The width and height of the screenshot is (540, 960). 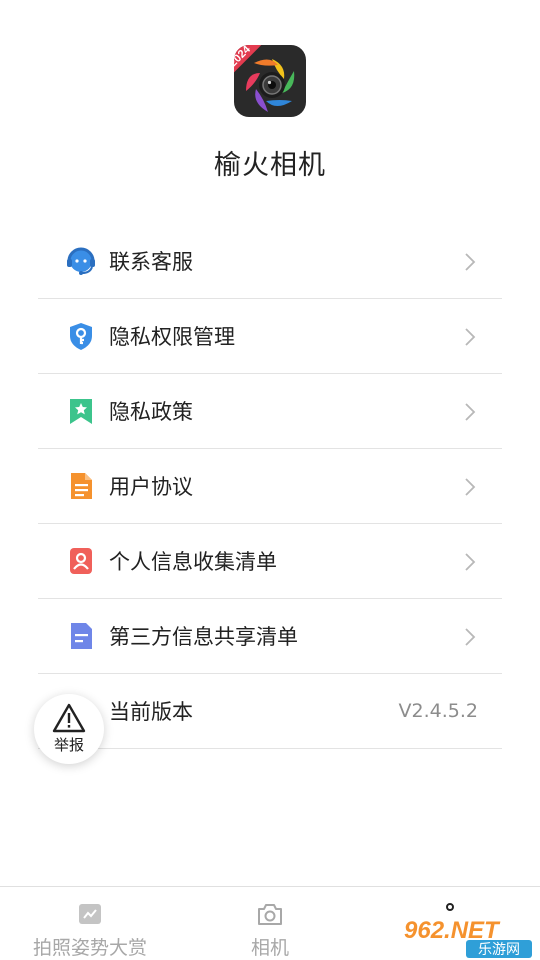 I want to click on tab-label: 相机, so click(x=269, y=948).